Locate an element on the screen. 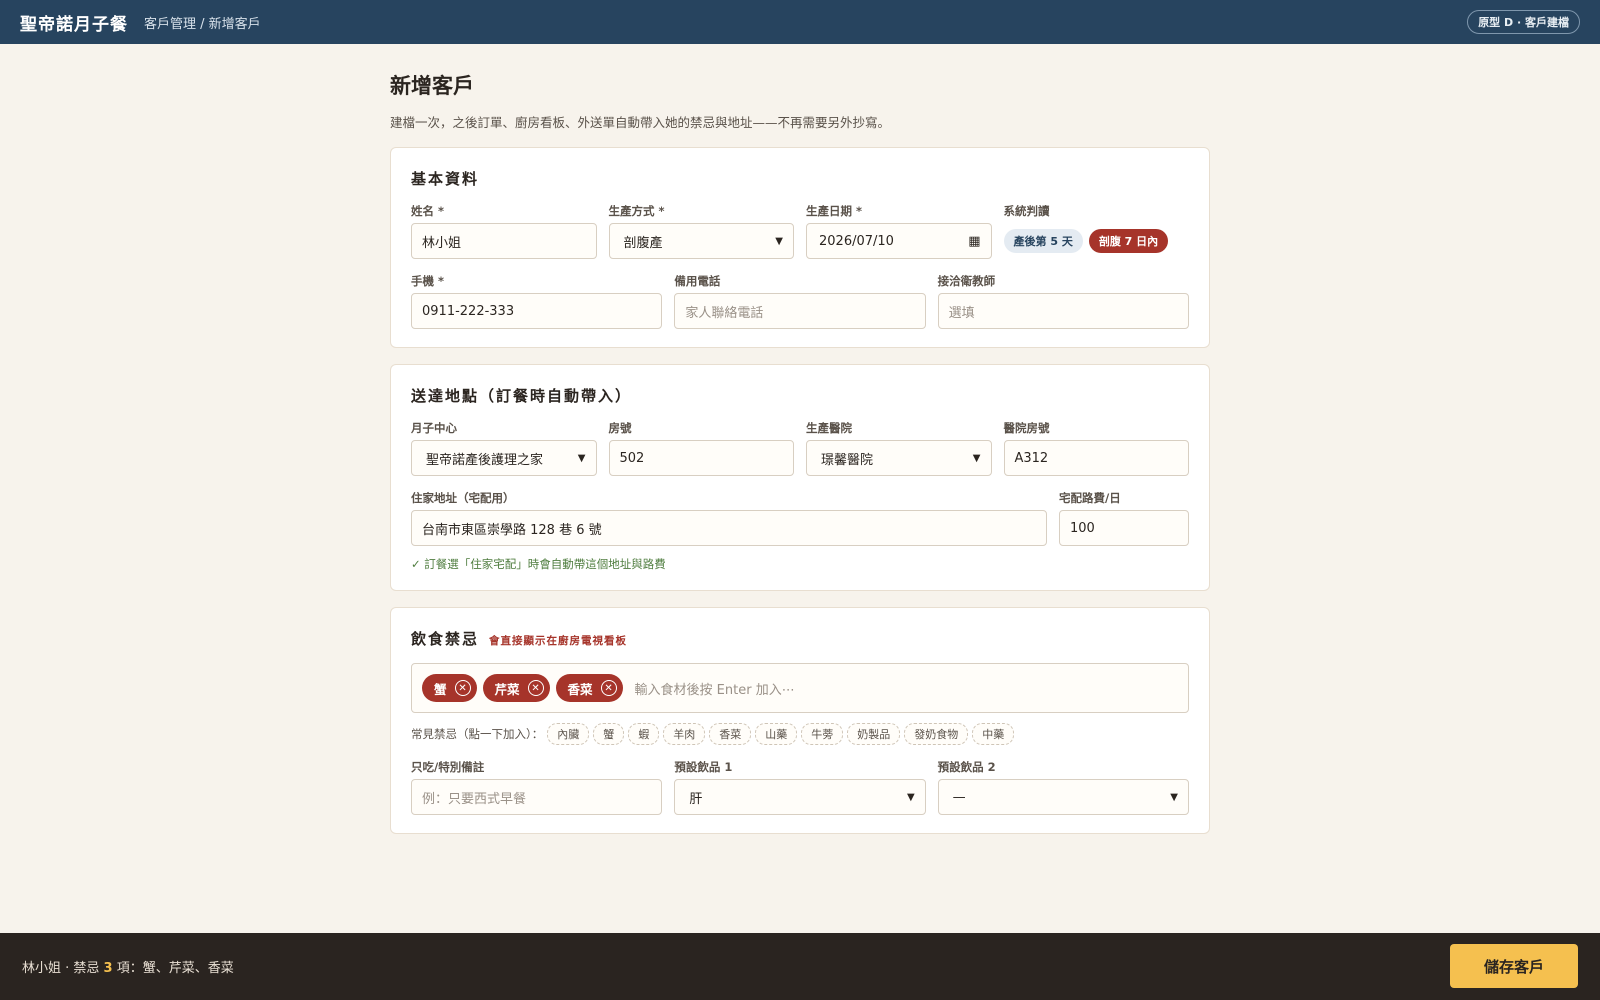  name-label: 姓名 * is located at coordinates (428, 211).